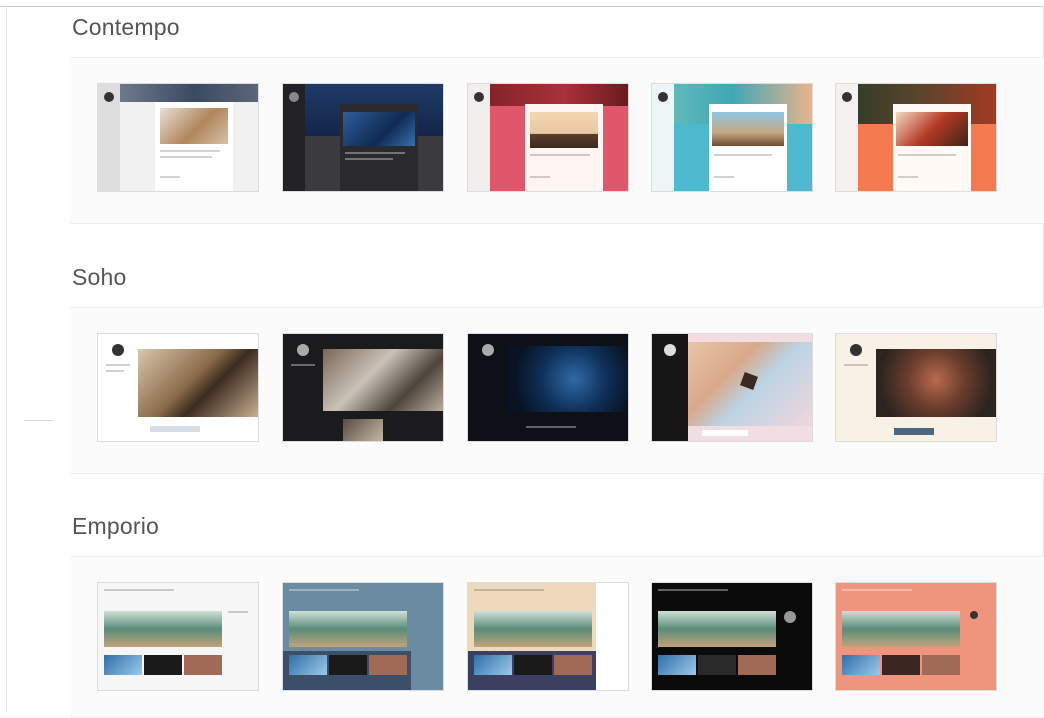  What do you see at coordinates (116, 526) in the screenshot?
I see `section-title-emporio: Emporio` at bounding box center [116, 526].